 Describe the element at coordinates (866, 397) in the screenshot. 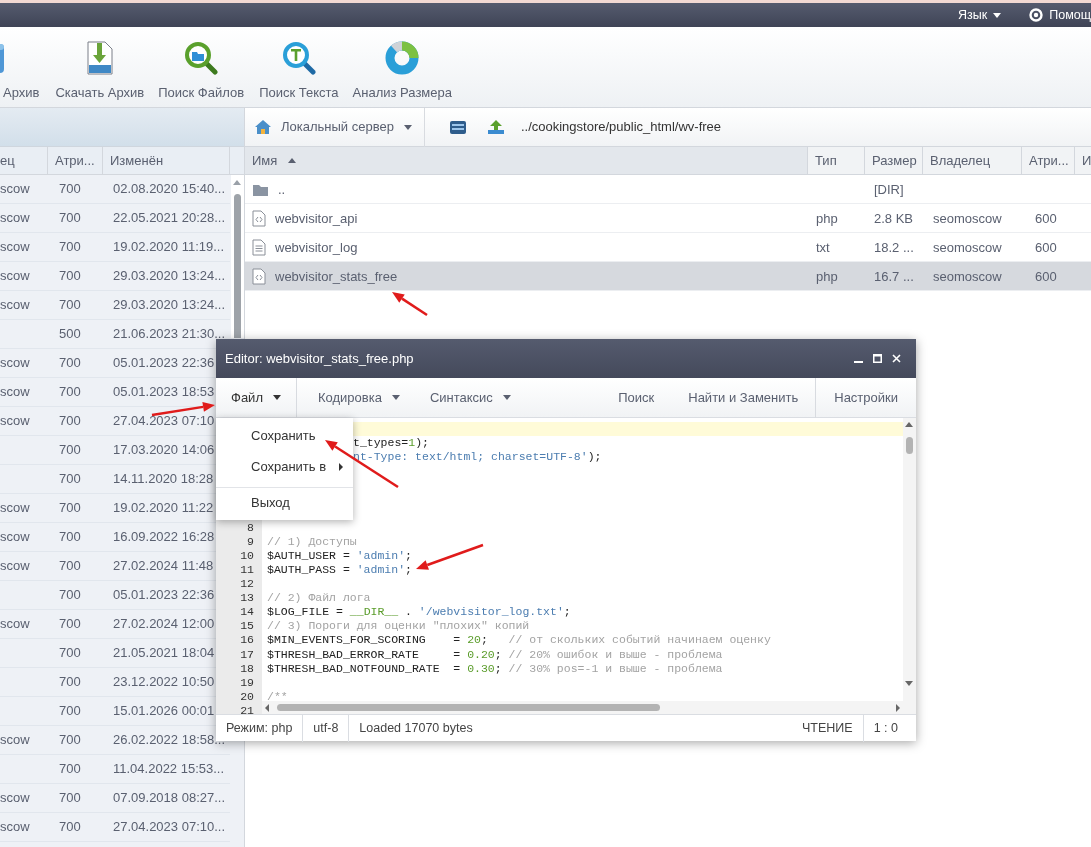

I see `toolbar-button: Настройки` at that location.